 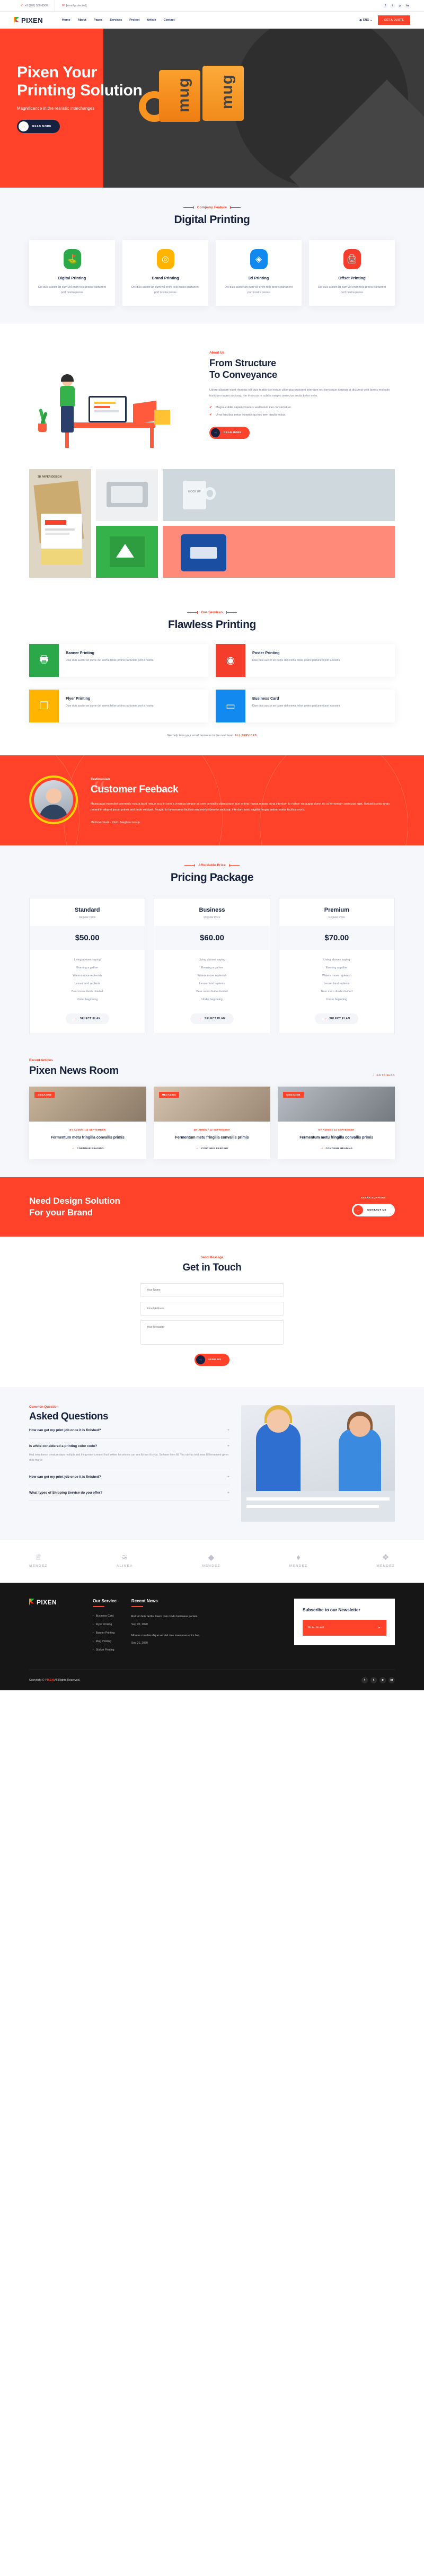 What do you see at coordinates (82, 20) in the screenshot?
I see `nav-item-about: About` at bounding box center [82, 20].